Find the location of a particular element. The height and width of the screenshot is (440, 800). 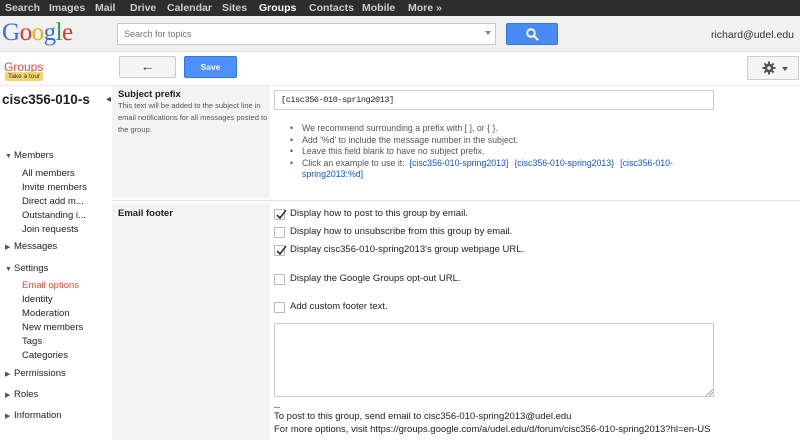

search-button is located at coordinates (532, 34).